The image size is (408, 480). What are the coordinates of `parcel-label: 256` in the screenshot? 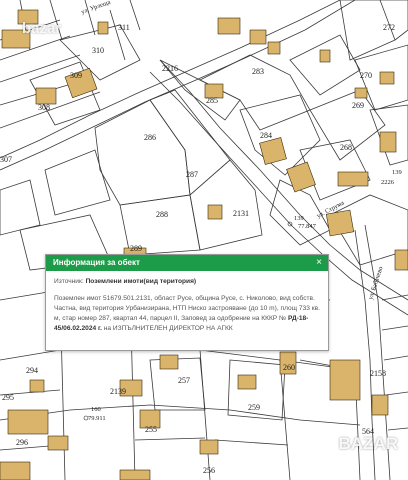 It's located at (209, 470).